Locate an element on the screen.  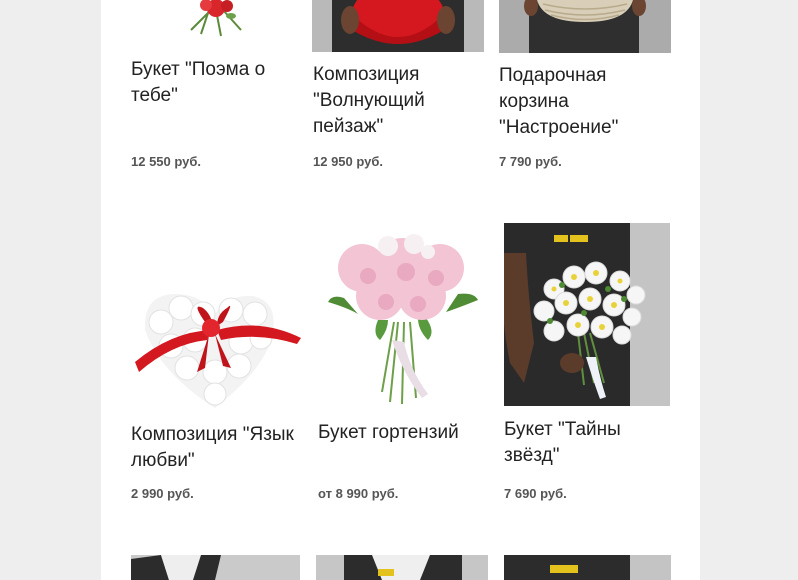
product-card: Букет гортензий от 8 990 руб. is located at coordinates (403, 367).